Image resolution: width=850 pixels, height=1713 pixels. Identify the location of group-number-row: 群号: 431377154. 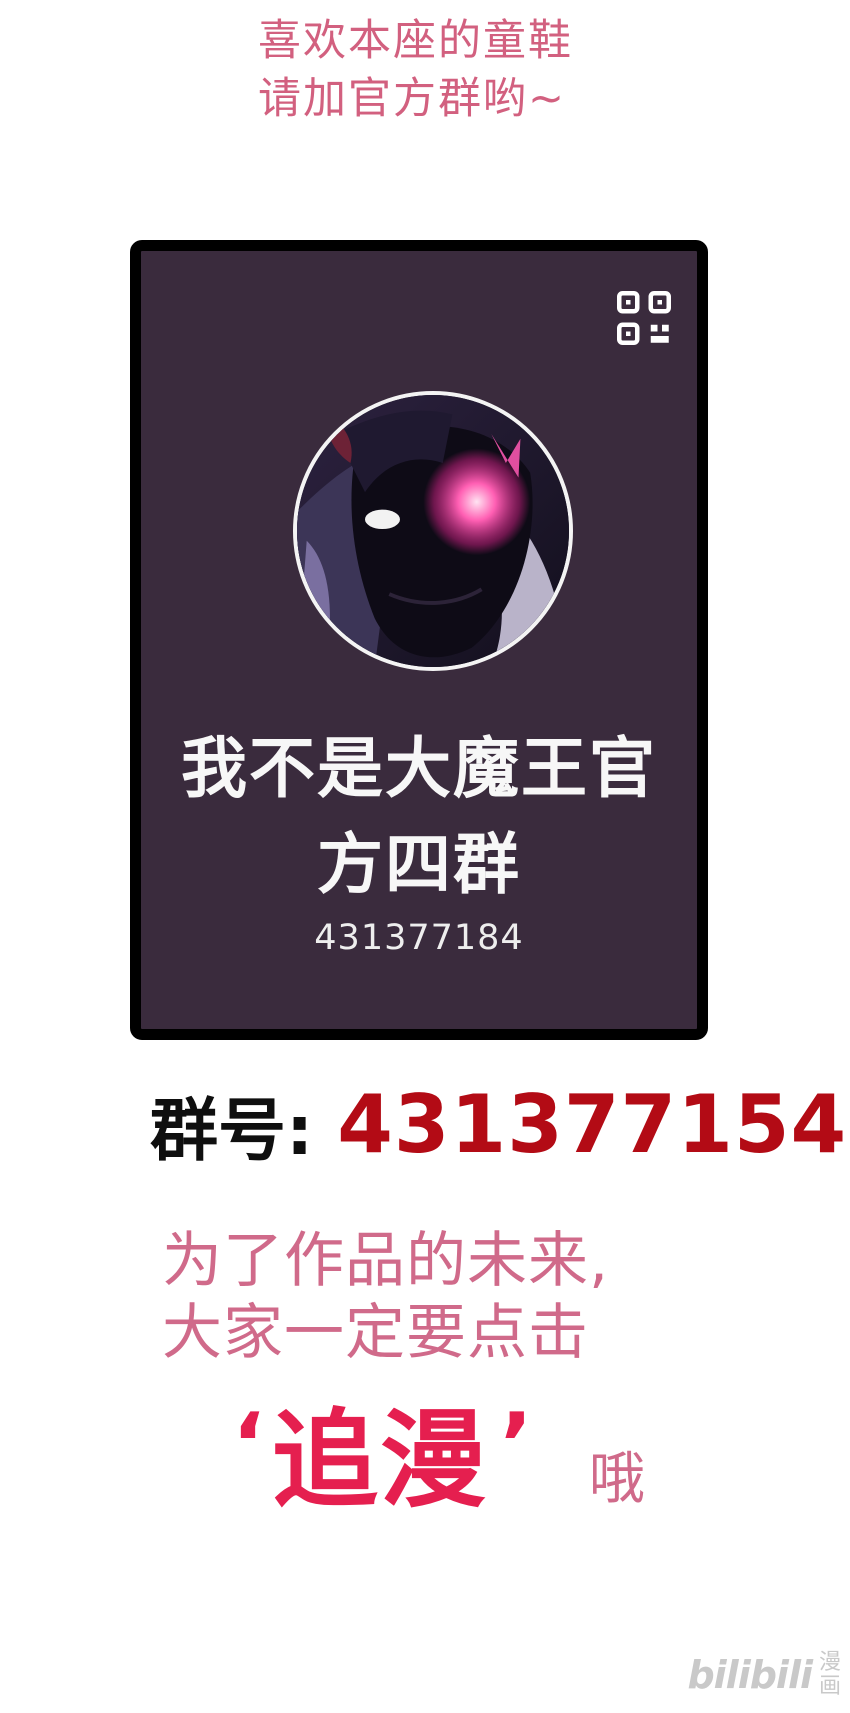
(498, 1124).